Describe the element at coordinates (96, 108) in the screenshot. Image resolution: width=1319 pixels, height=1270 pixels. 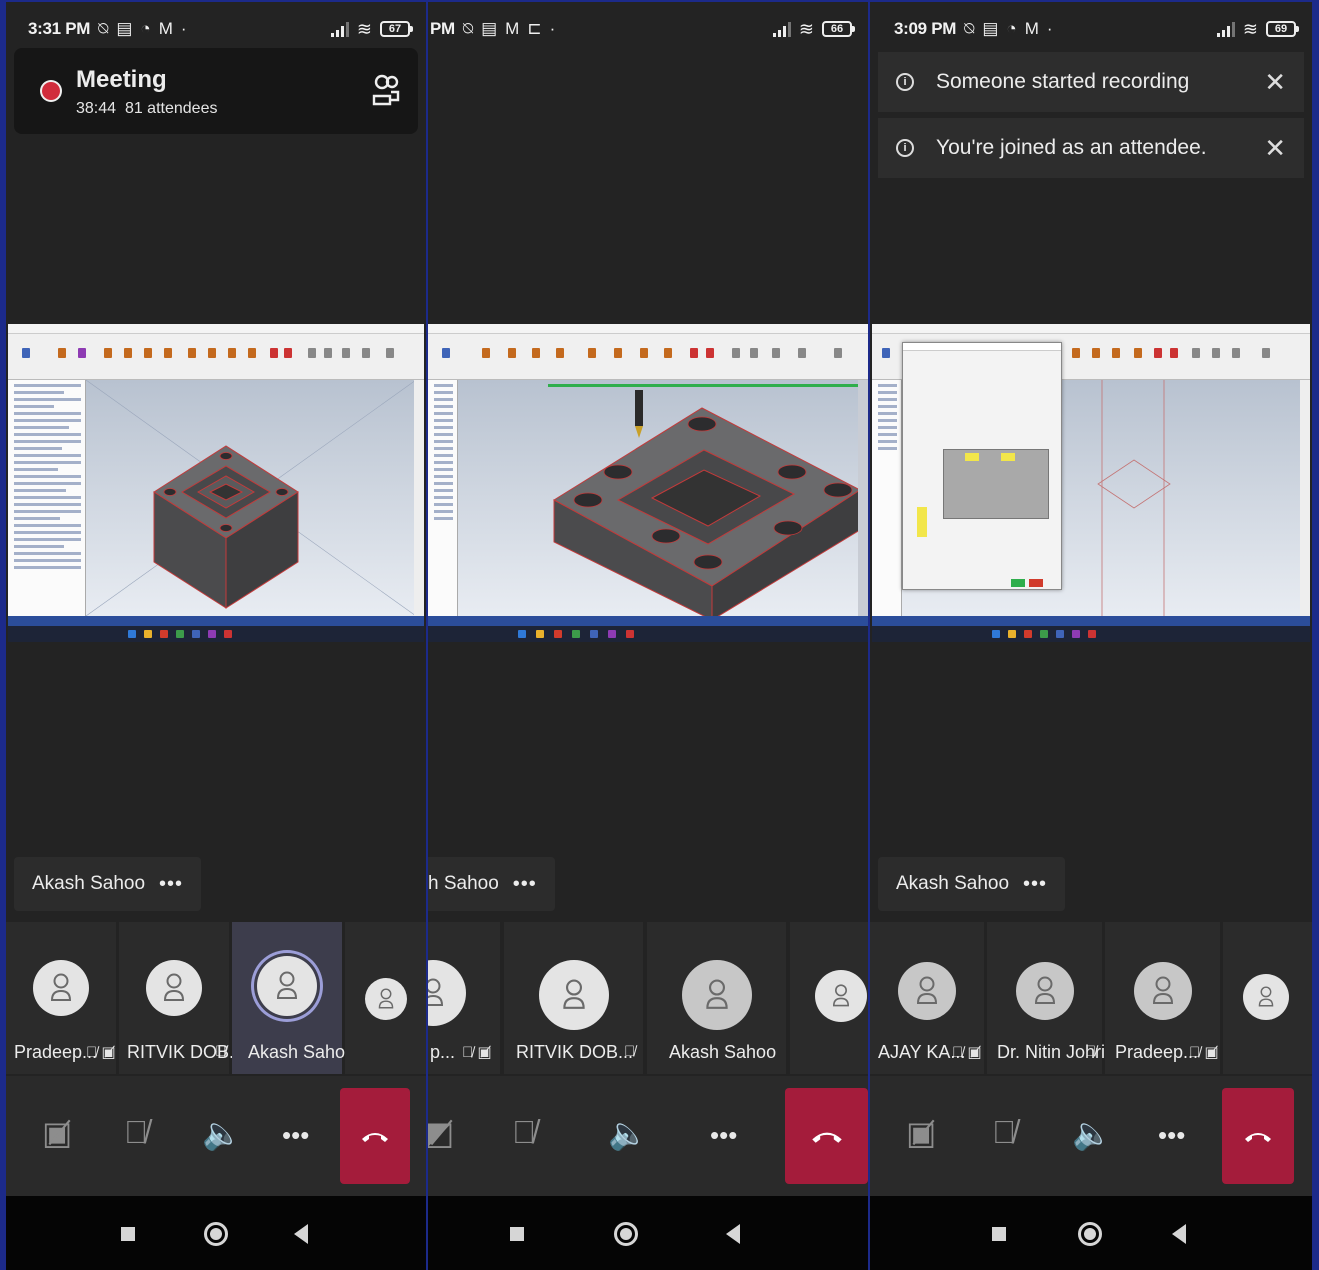
I see `meeting-duration: 38:44` at that location.